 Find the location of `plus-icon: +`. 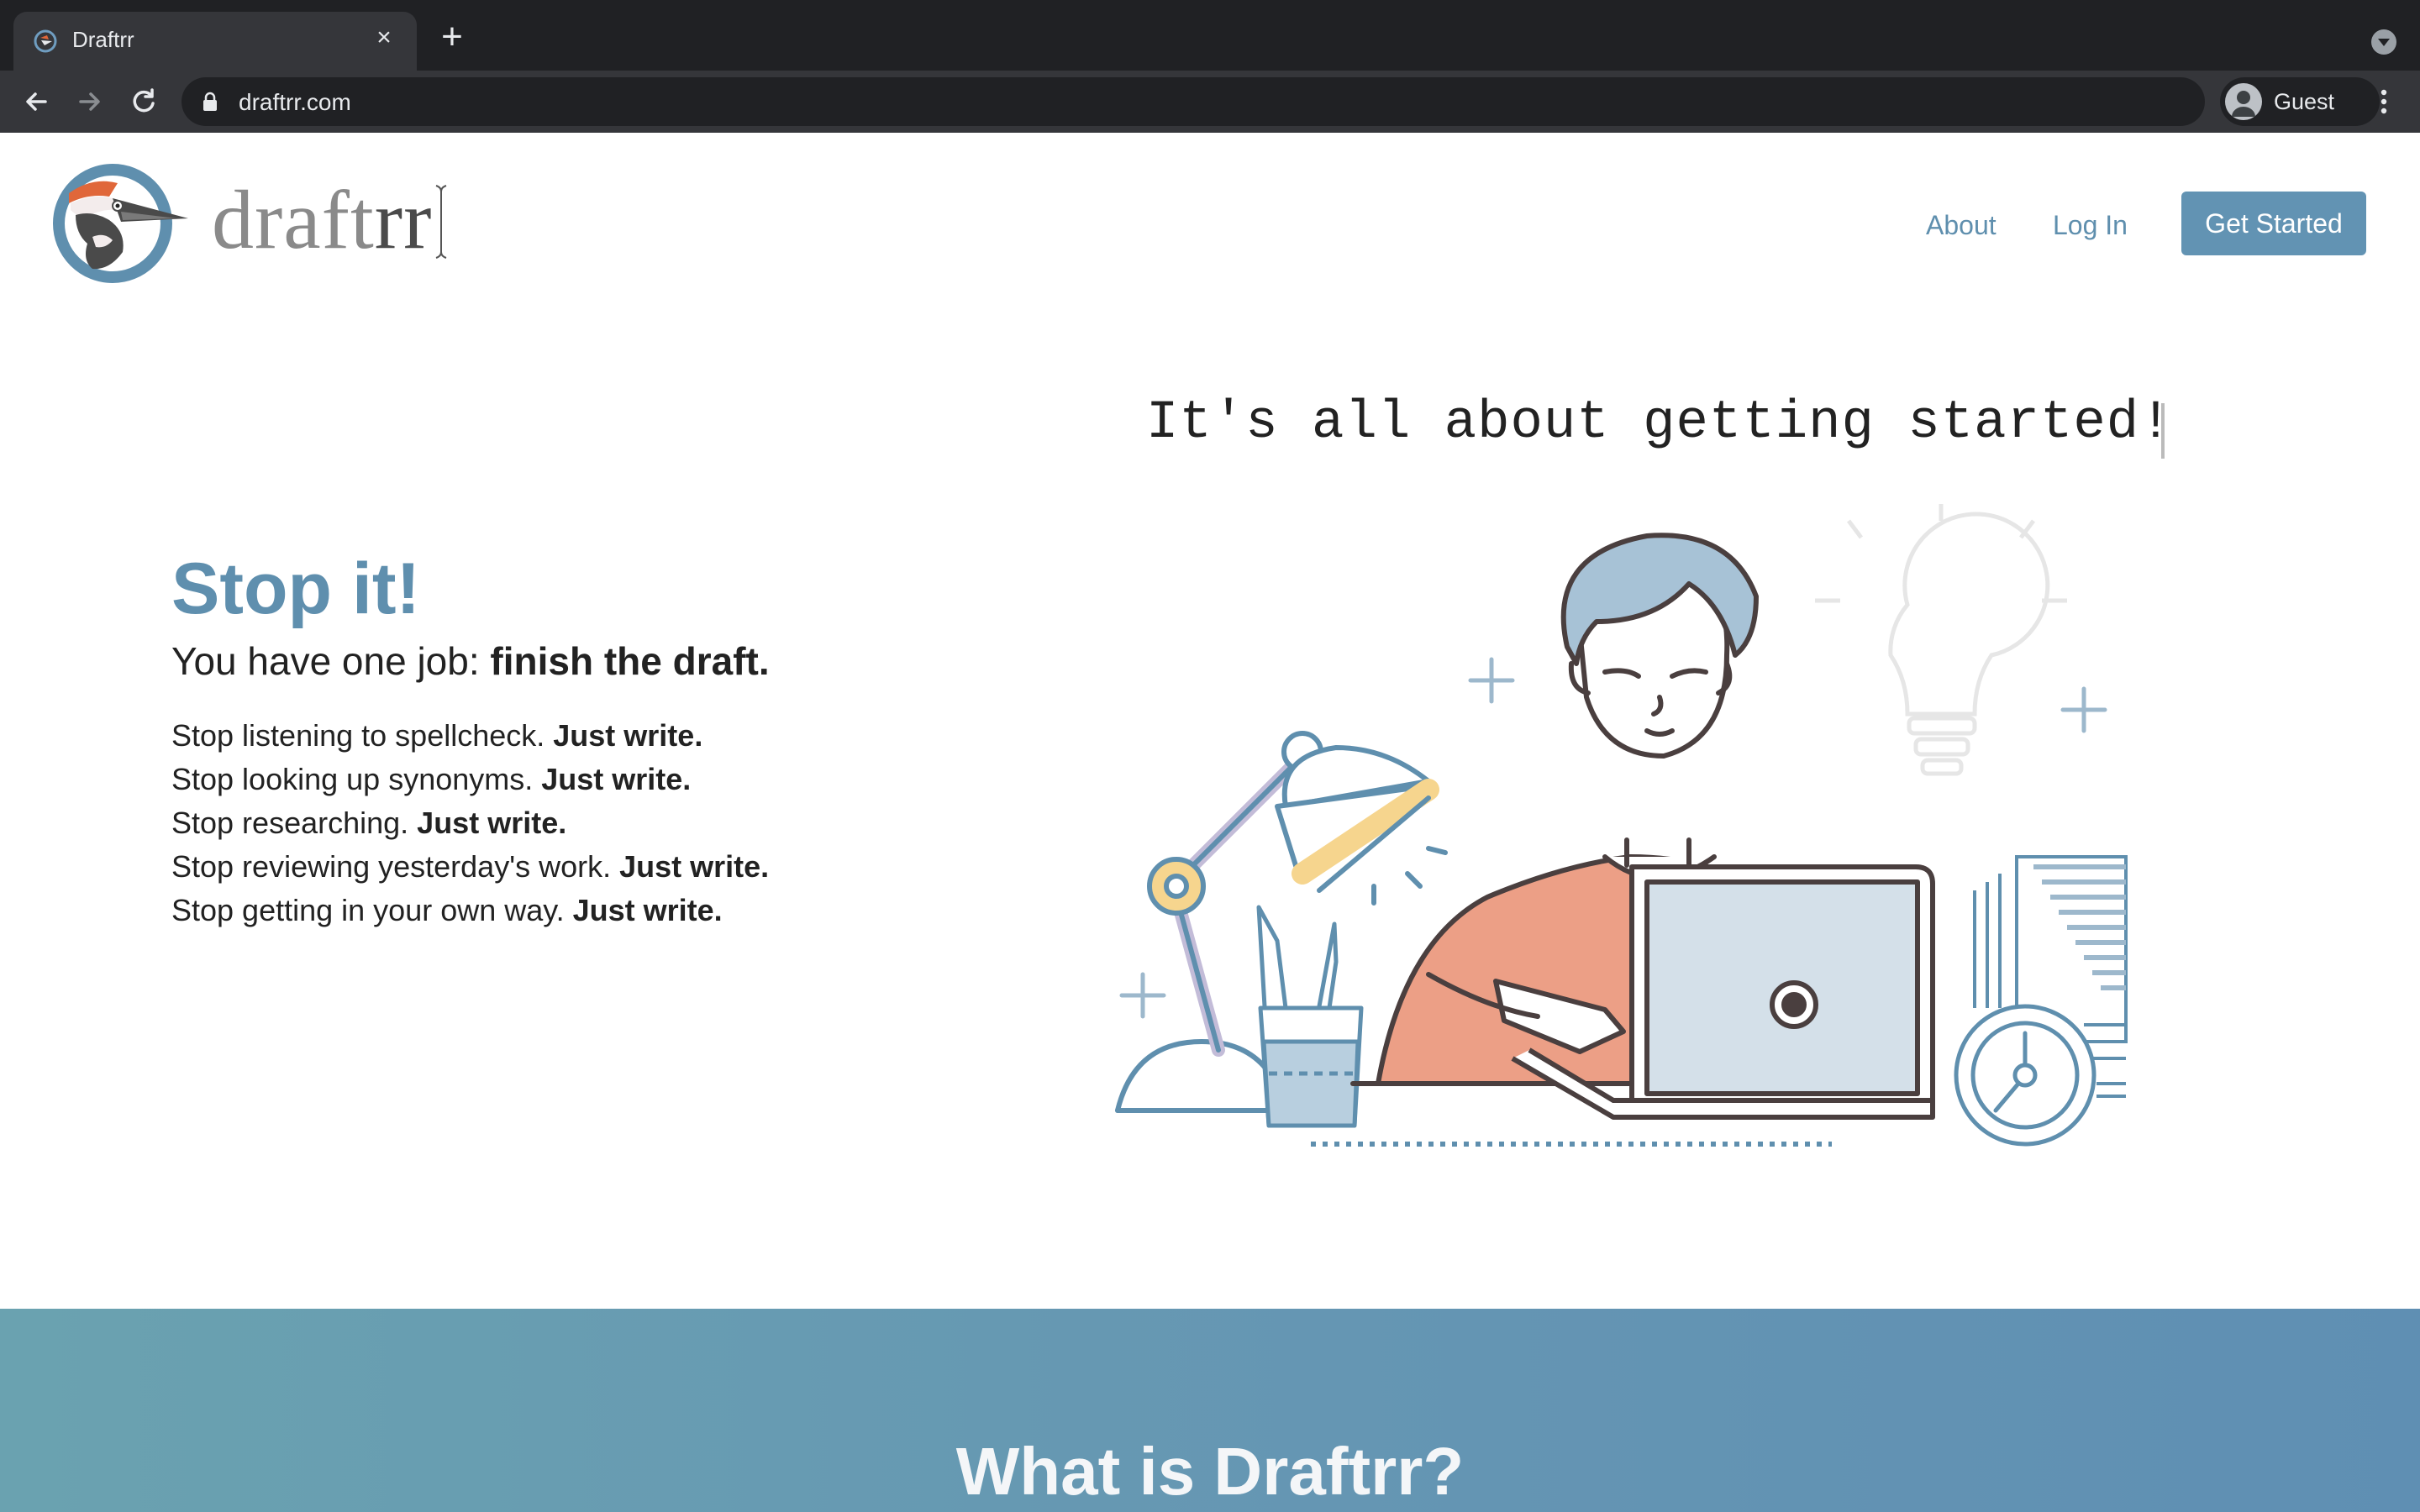

plus-icon: + is located at coordinates (452, 36).